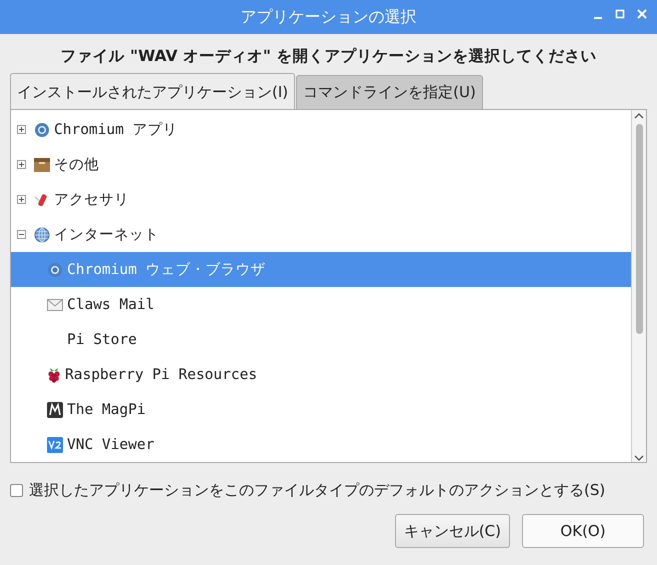  I want to click on tree-item: その他, so click(321, 164).